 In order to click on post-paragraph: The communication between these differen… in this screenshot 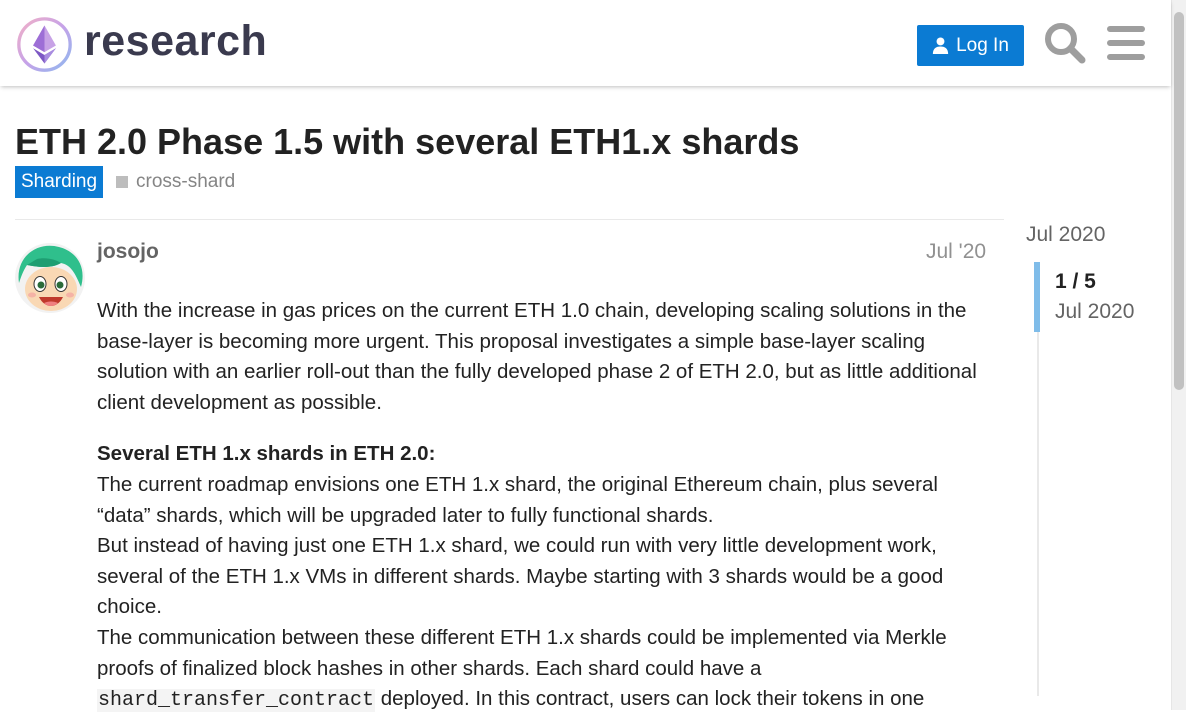, I will do `click(544, 670)`.